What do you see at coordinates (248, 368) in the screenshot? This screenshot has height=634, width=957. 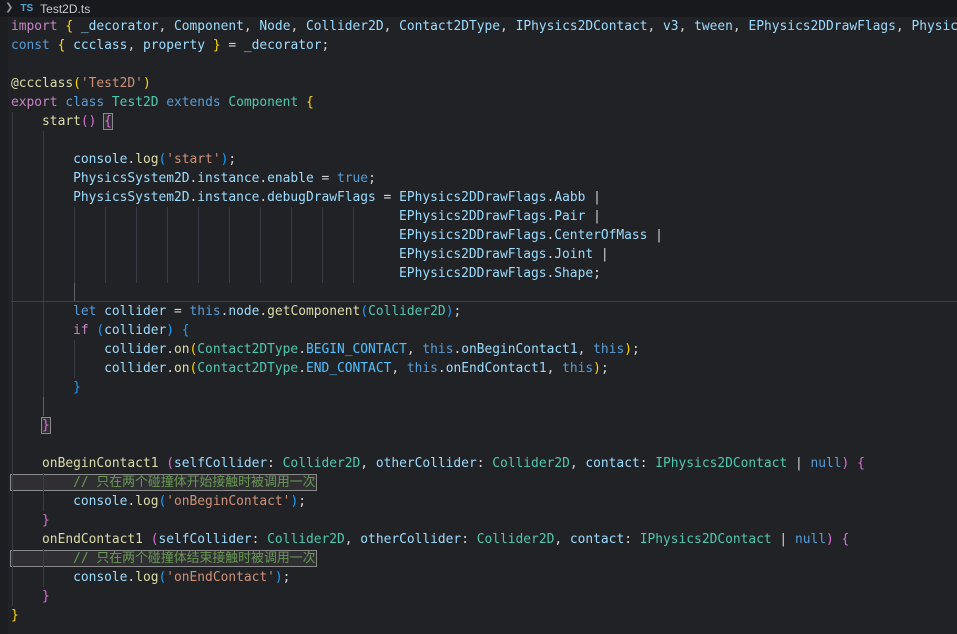 I see `code-token: Contact2DType` at bounding box center [248, 368].